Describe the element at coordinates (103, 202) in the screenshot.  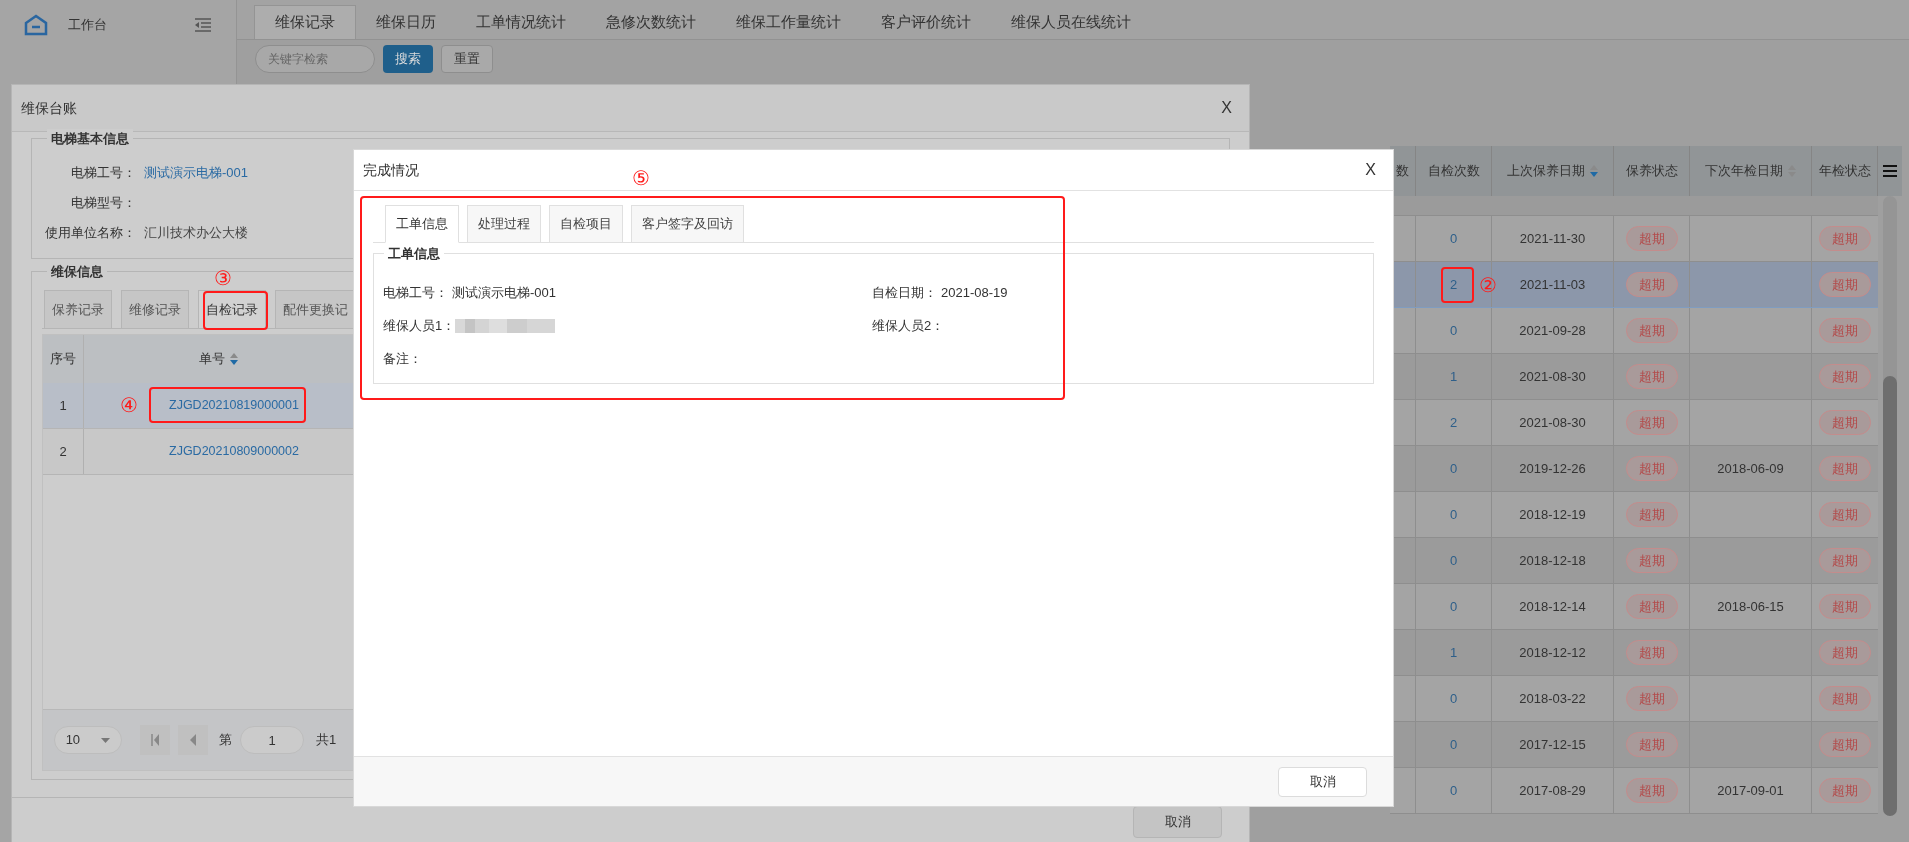
I see `field-label: 电梯型号：` at that location.